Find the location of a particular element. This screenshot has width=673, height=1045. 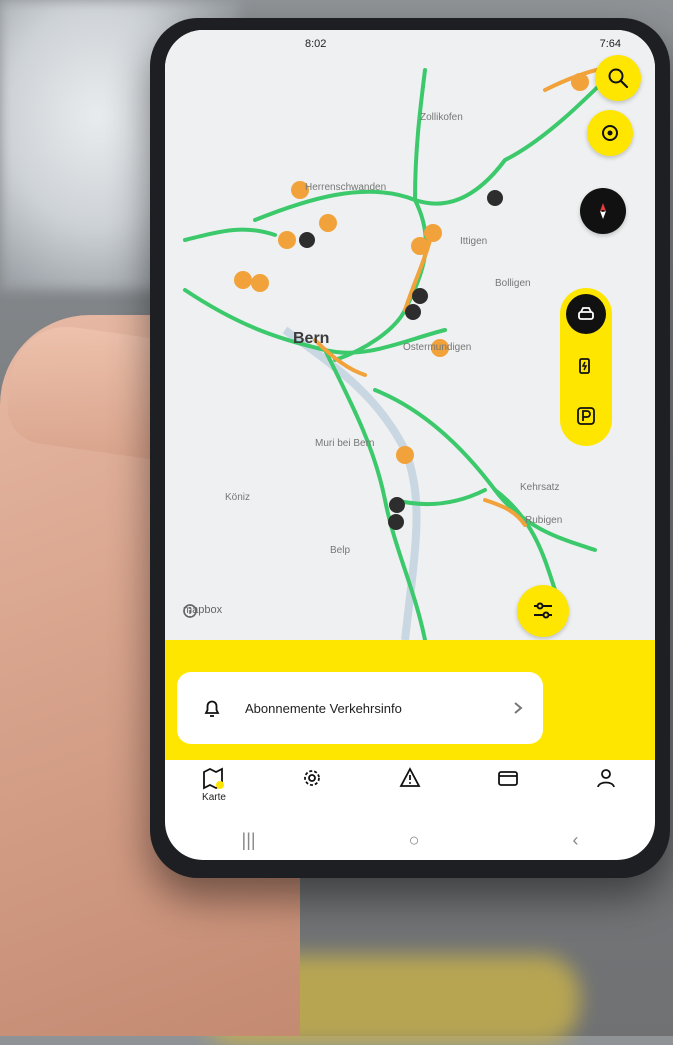

ticket-icon is located at coordinates (508, 778).